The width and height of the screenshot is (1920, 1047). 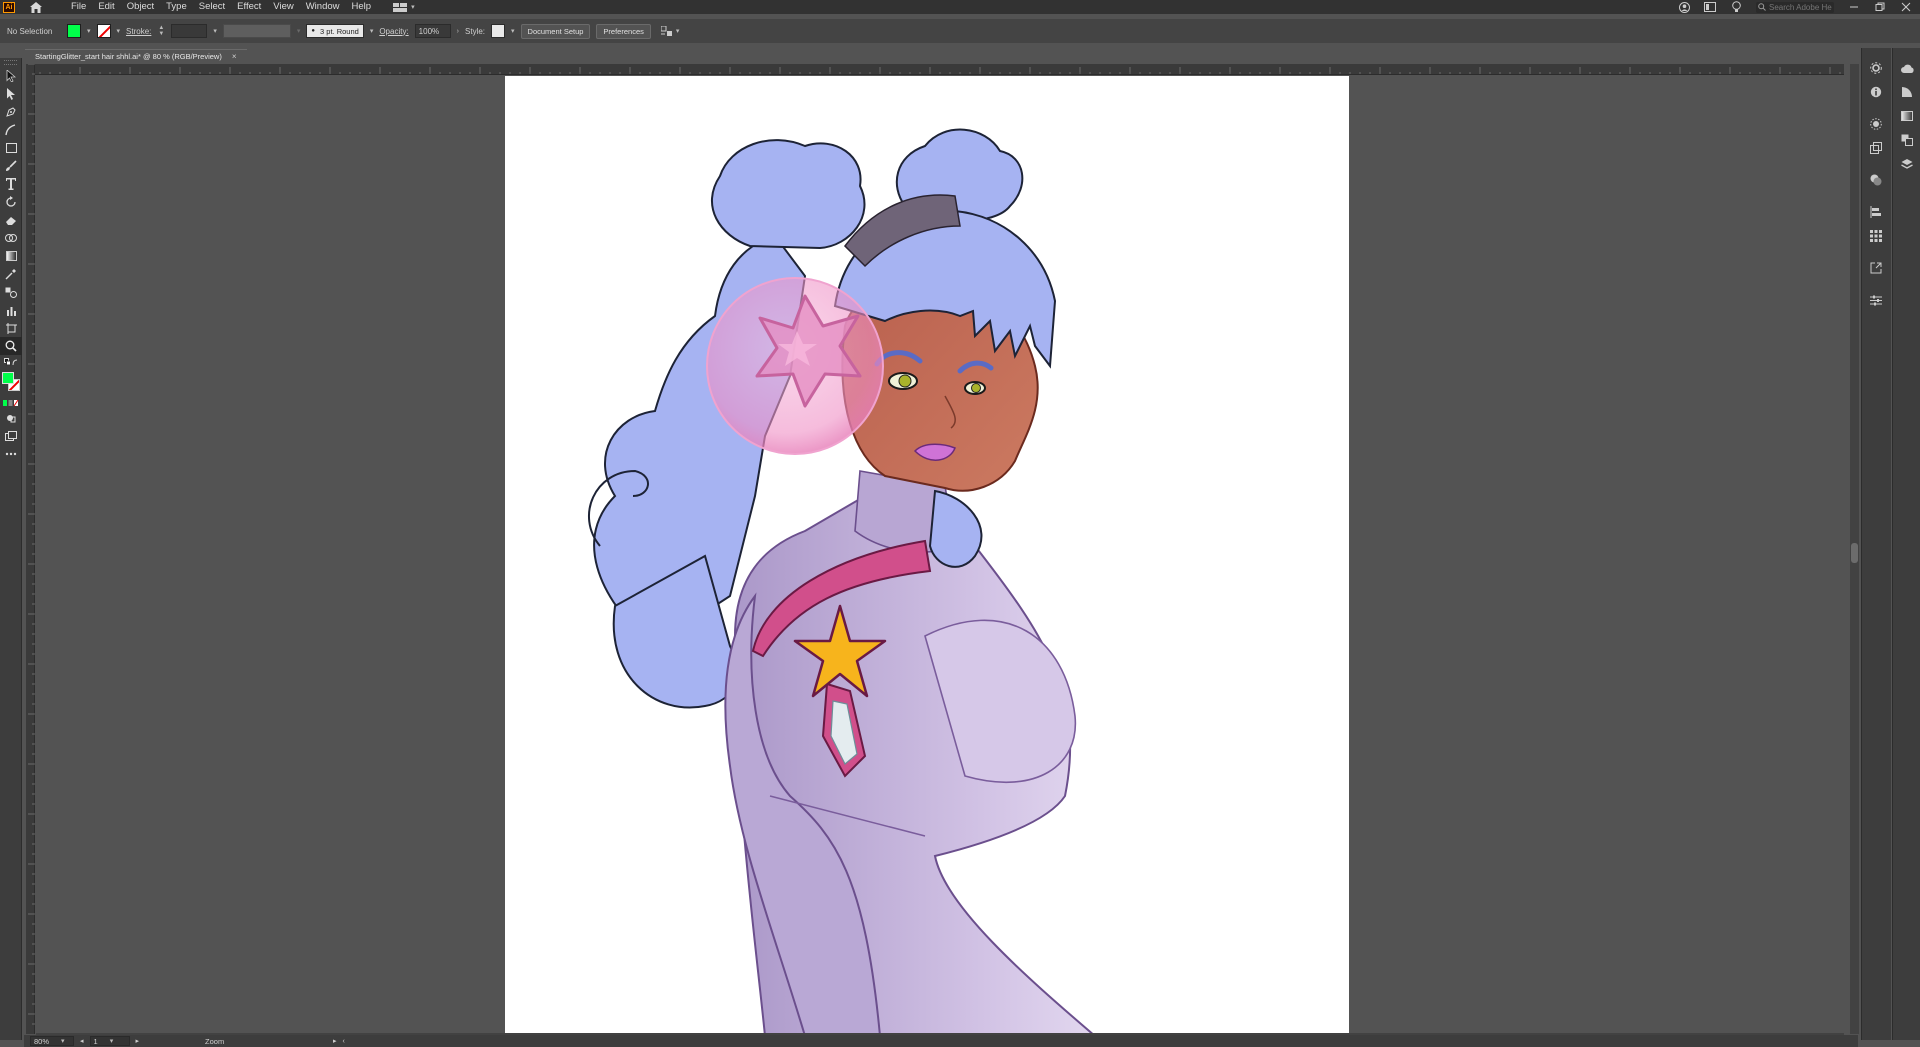 What do you see at coordinates (1906, 92) in the screenshot?
I see `color-guide-panel-button` at bounding box center [1906, 92].